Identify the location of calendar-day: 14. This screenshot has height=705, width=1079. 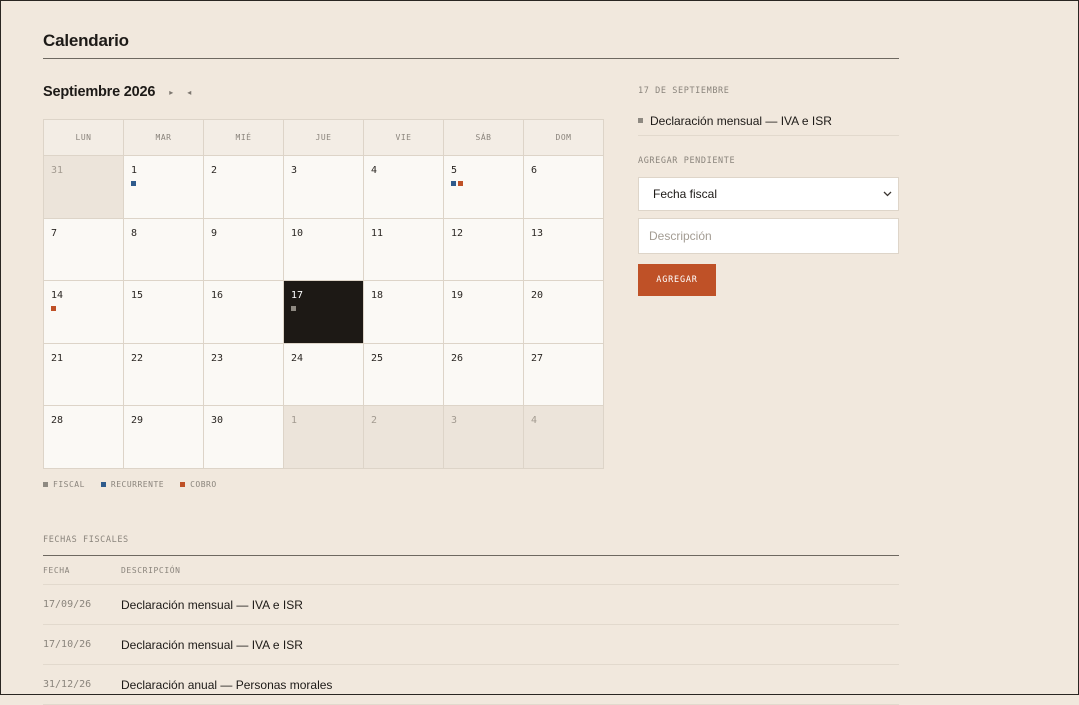
(84, 312).